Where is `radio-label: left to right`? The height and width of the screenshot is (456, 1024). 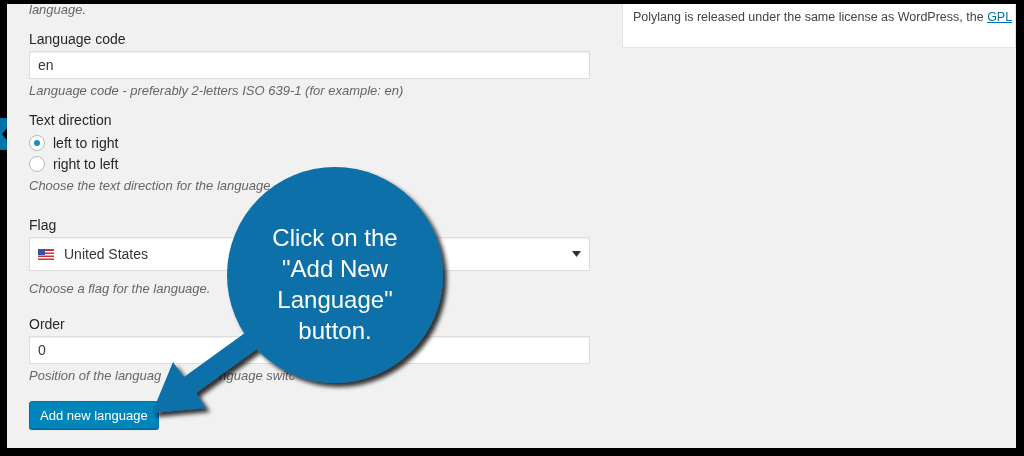
radio-label: left to right is located at coordinates (86, 142).